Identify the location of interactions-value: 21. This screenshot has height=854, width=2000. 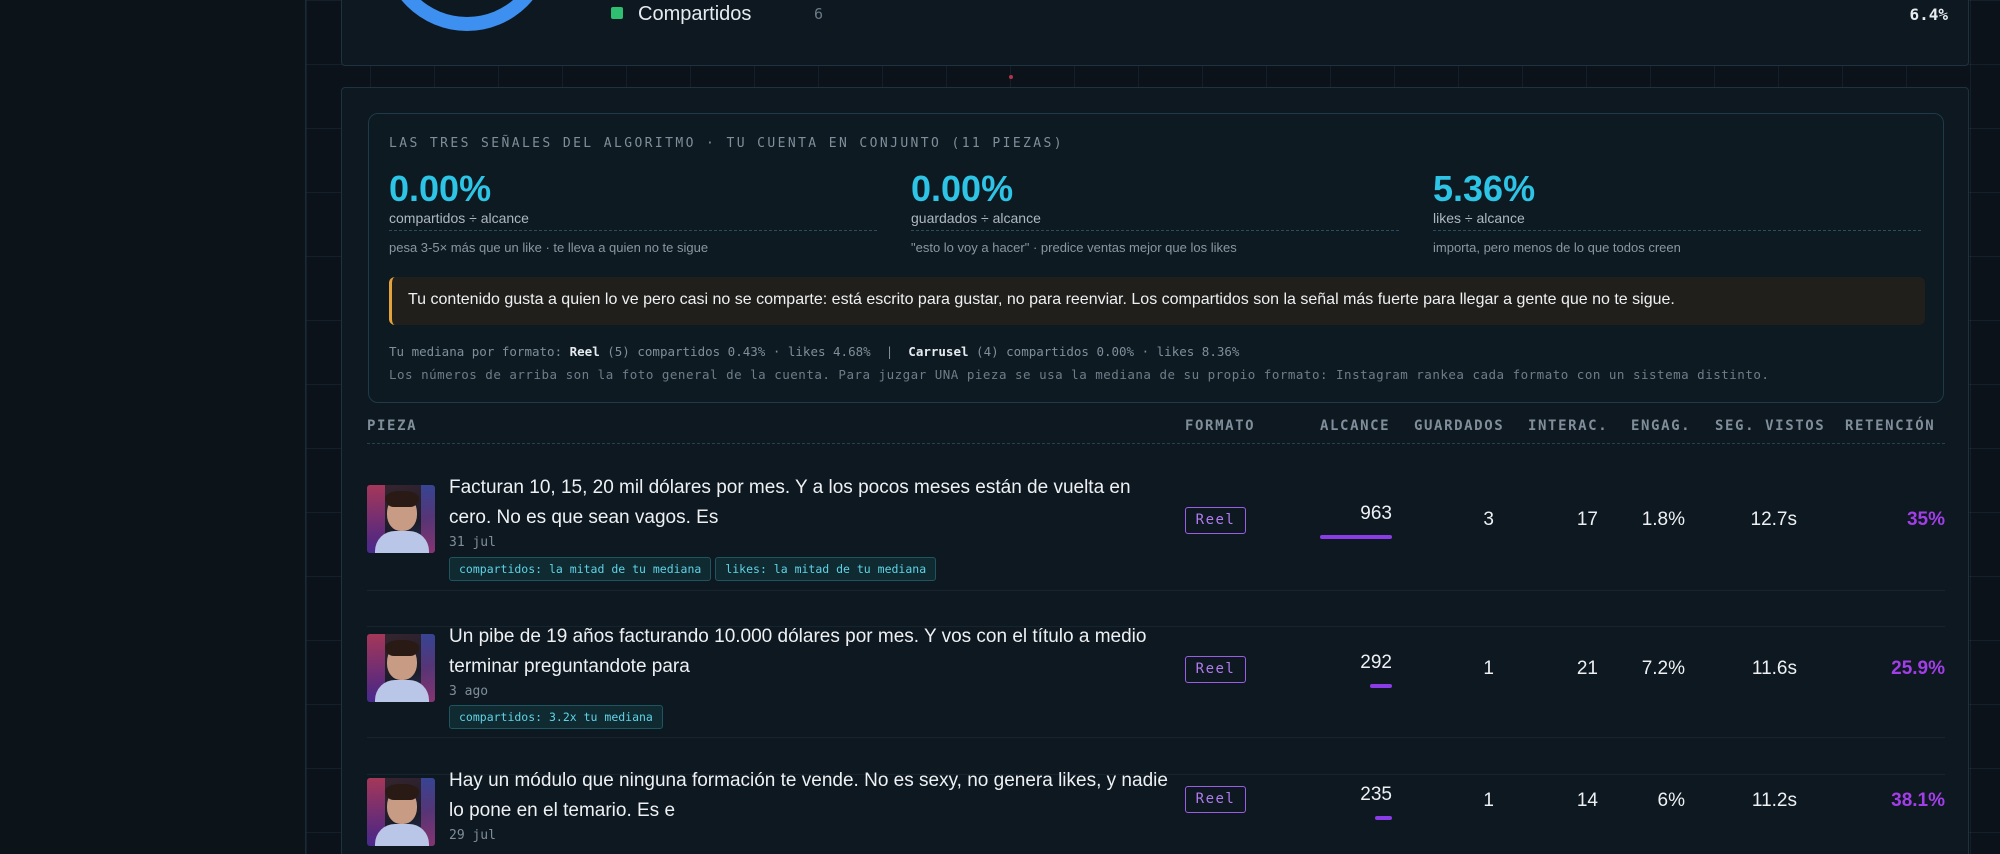
(1587, 668).